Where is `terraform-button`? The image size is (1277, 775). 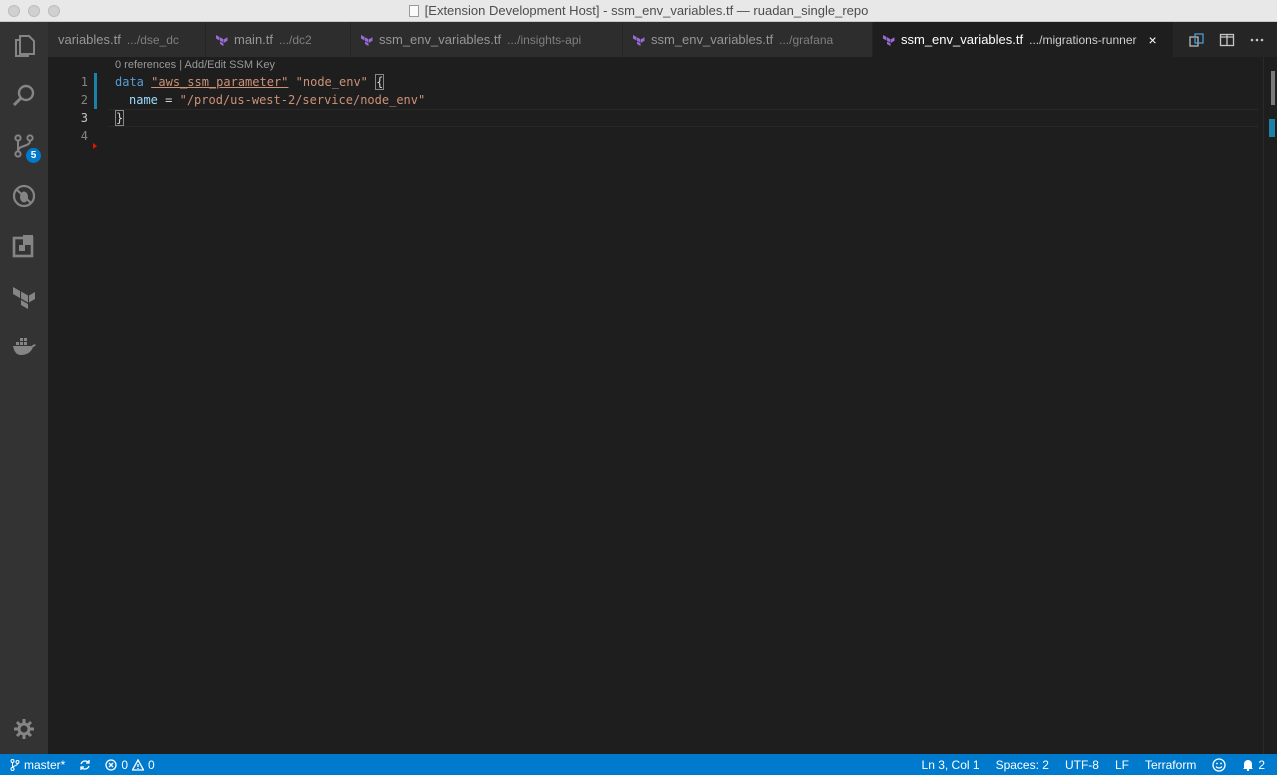
terraform-button is located at coordinates (24, 296).